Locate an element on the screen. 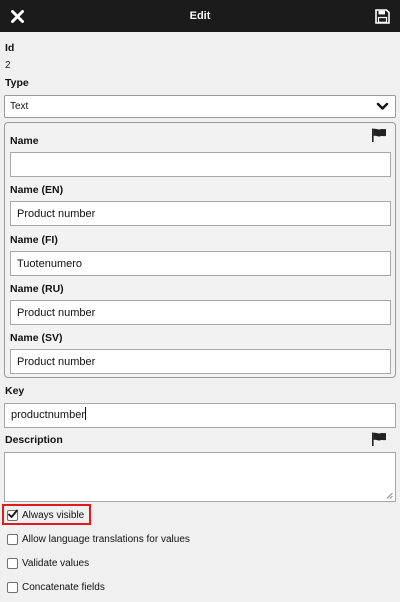  concatenate-fields-row: Concatenate fields is located at coordinates (56, 587).